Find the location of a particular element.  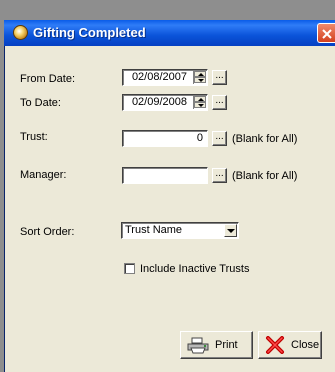

window-close-button is located at coordinates (326, 33).